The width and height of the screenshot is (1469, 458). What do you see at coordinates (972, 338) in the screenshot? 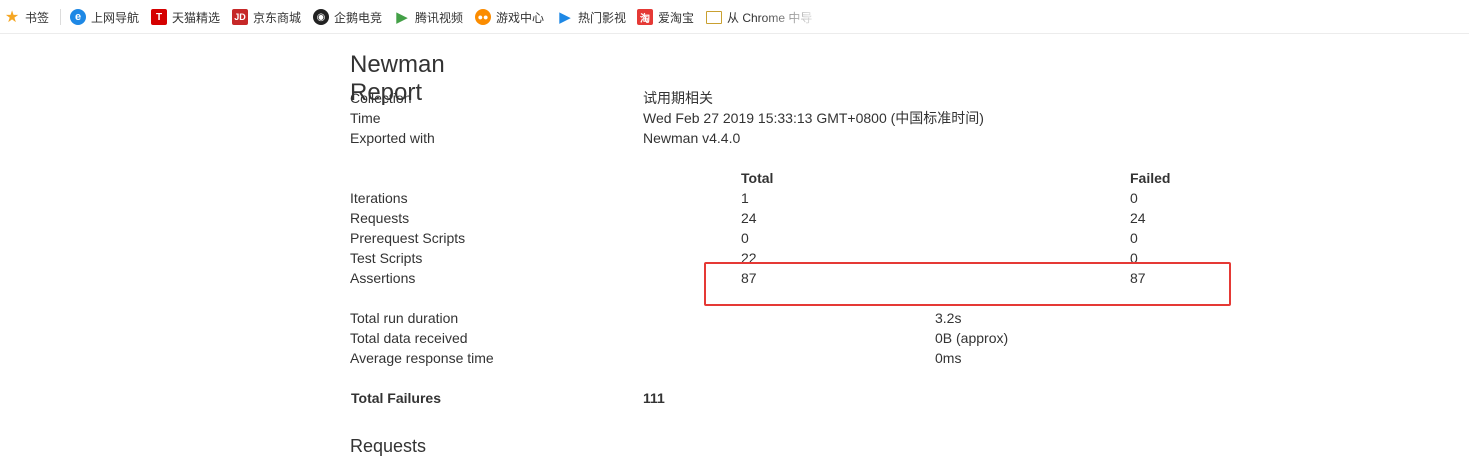
I see `timing-value-data-received: 0B (approx)` at bounding box center [972, 338].